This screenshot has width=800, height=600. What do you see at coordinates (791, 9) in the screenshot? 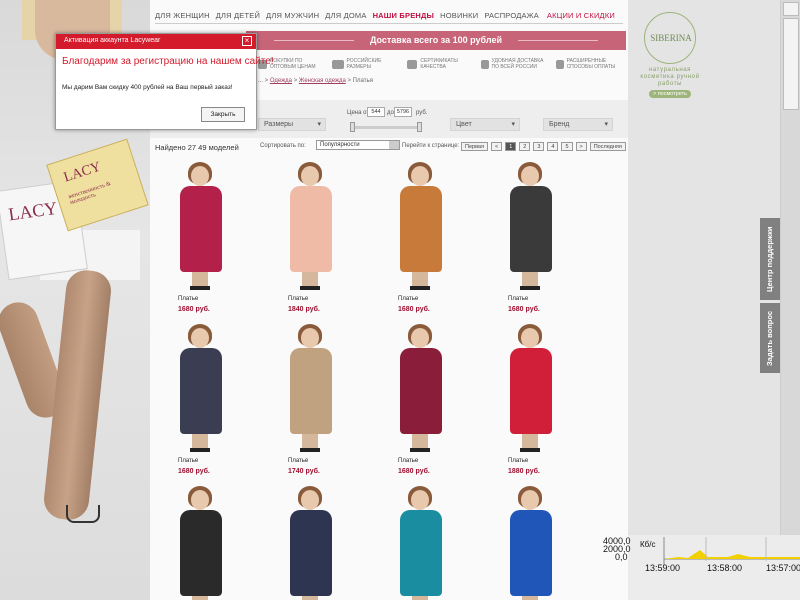
I see `scroll-up-icon` at bounding box center [791, 9].